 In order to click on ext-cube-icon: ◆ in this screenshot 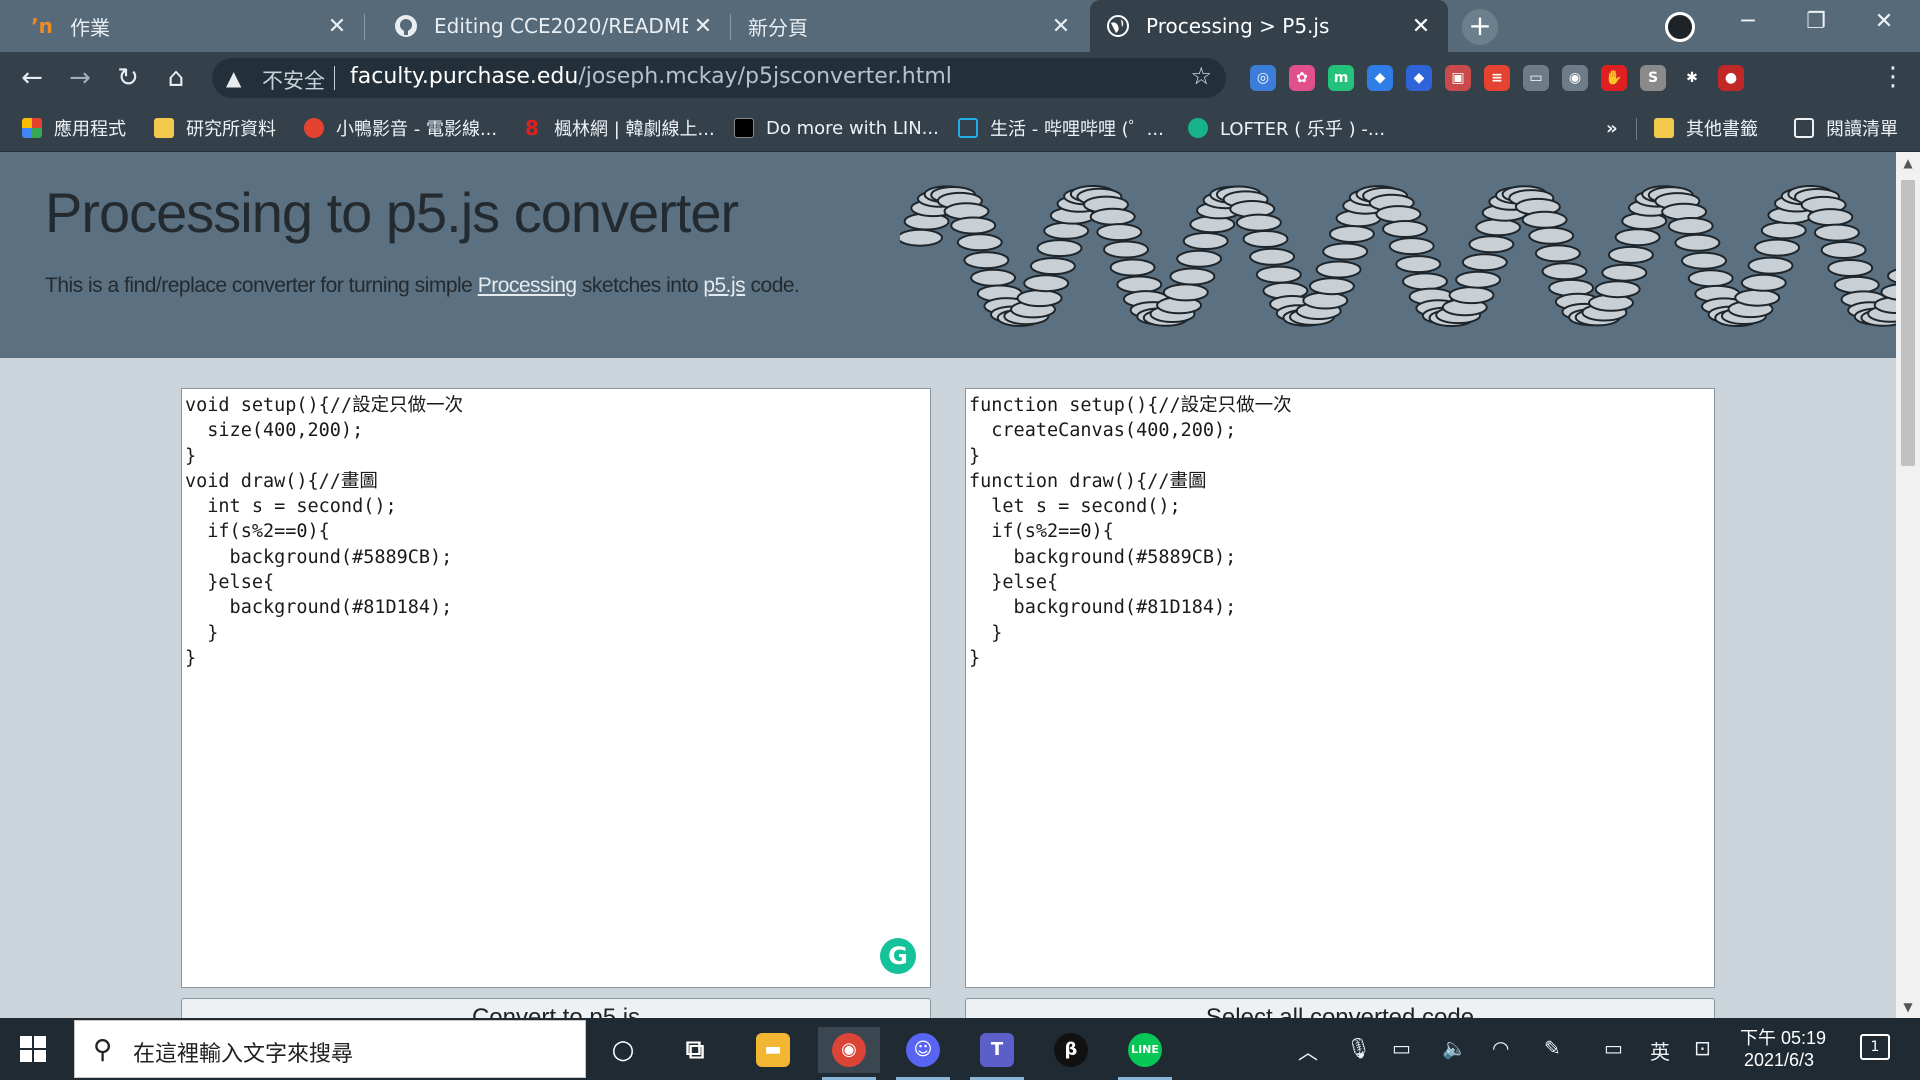, I will do `click(1419, 78)`.